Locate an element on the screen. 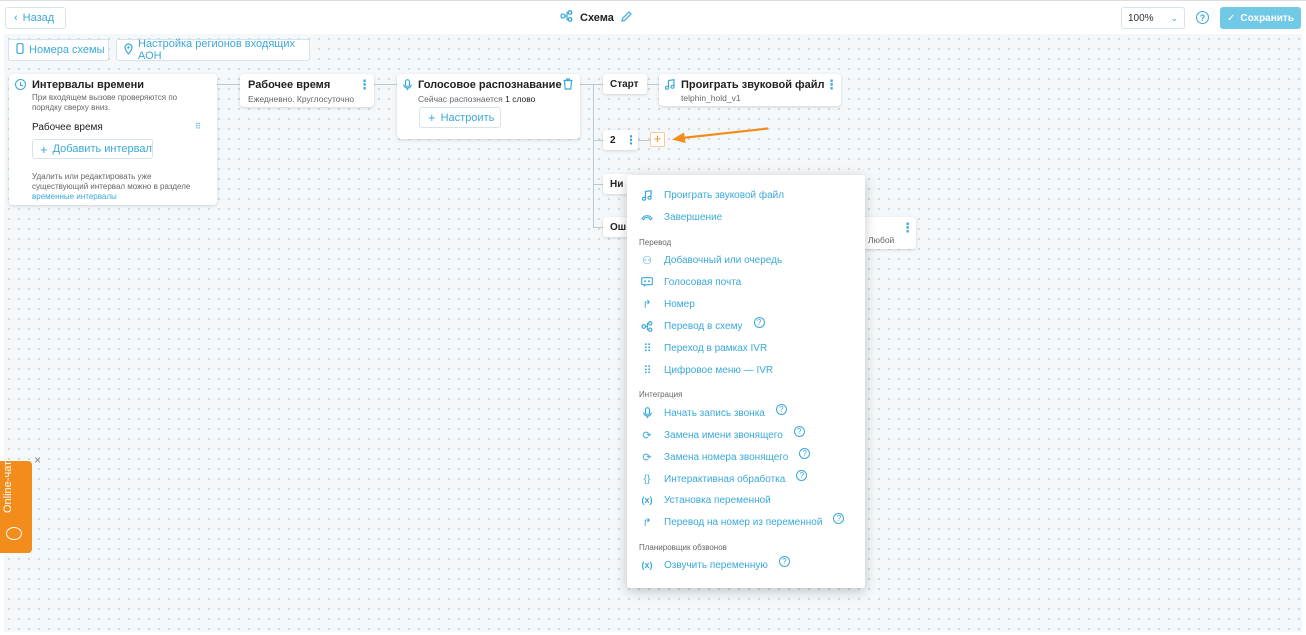  voice-recognition-word-count: 1 слово is located at coordinates (520, 99).